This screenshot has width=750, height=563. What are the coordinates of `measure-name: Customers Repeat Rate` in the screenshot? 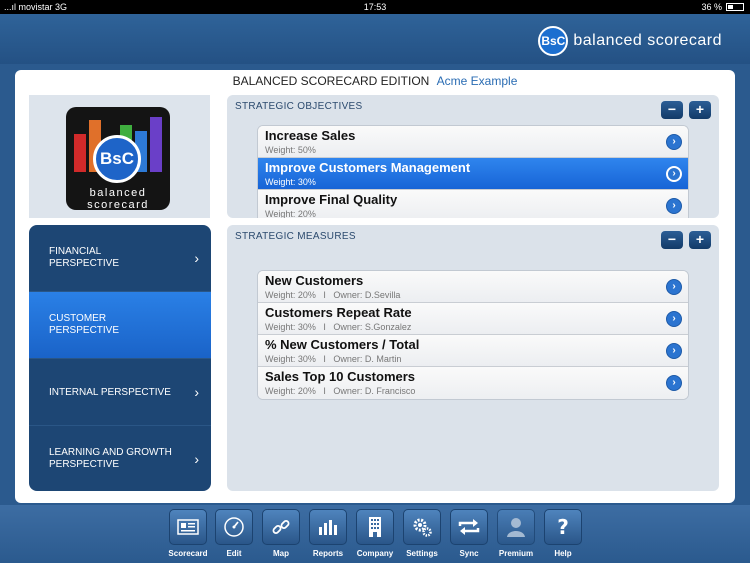 It's located at (338, 312).